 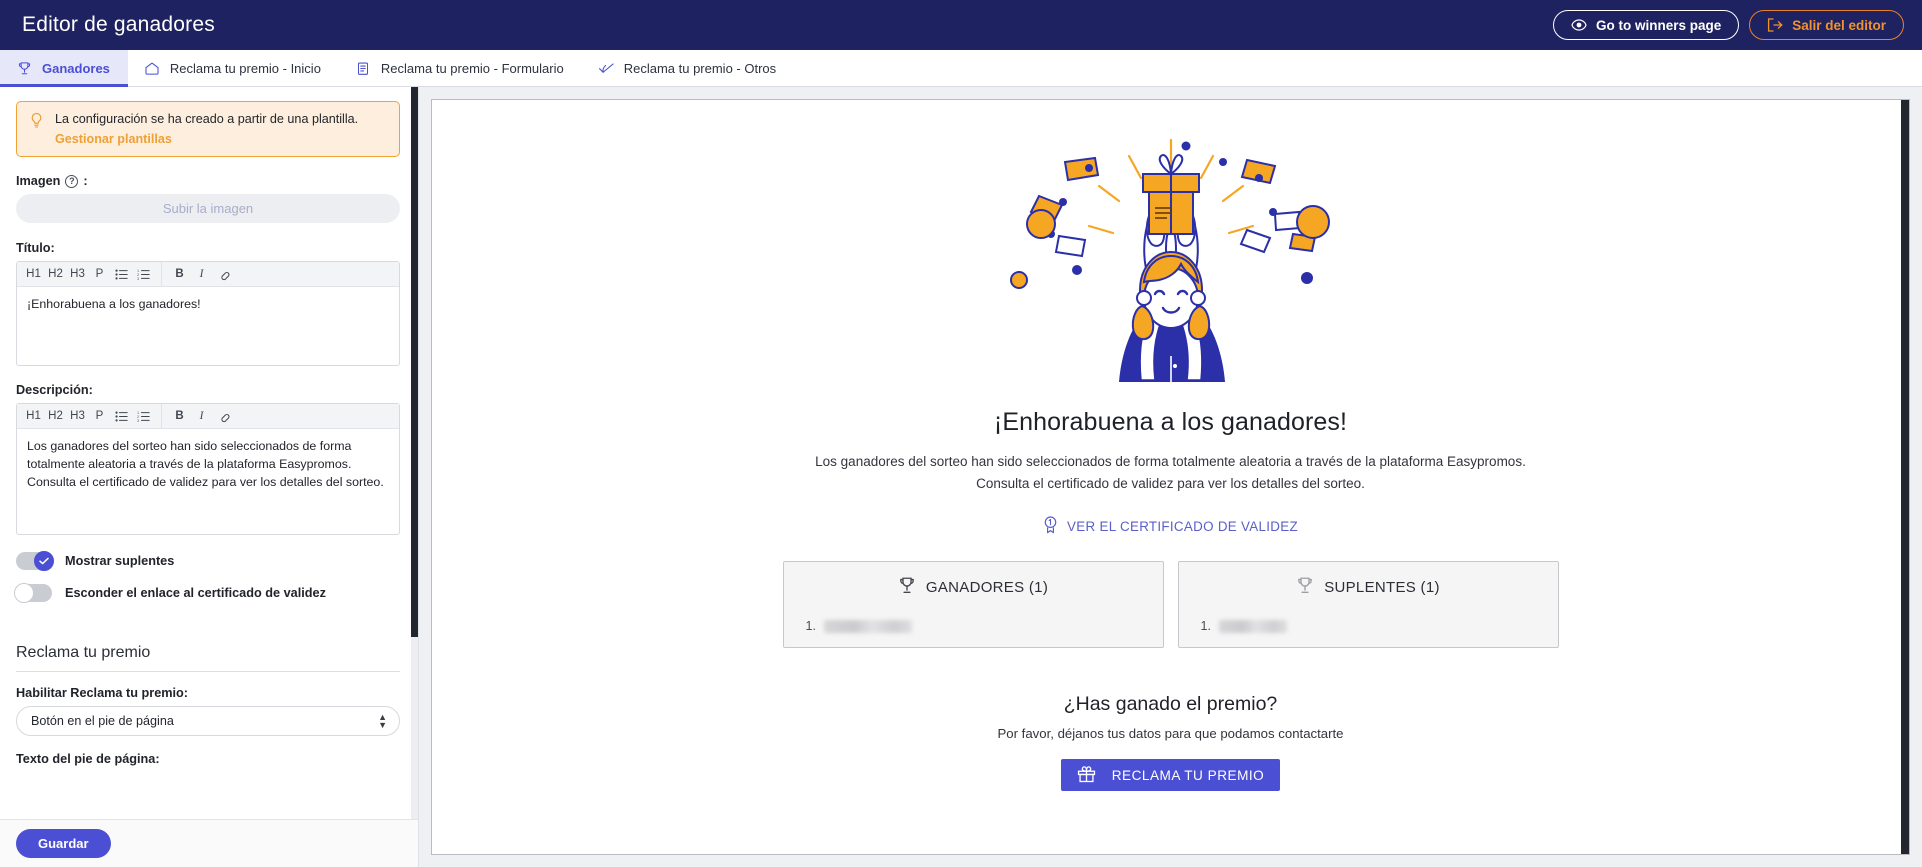 I want to click on winners-box: GANADORES (1) 1., so click(x=973, y=605).